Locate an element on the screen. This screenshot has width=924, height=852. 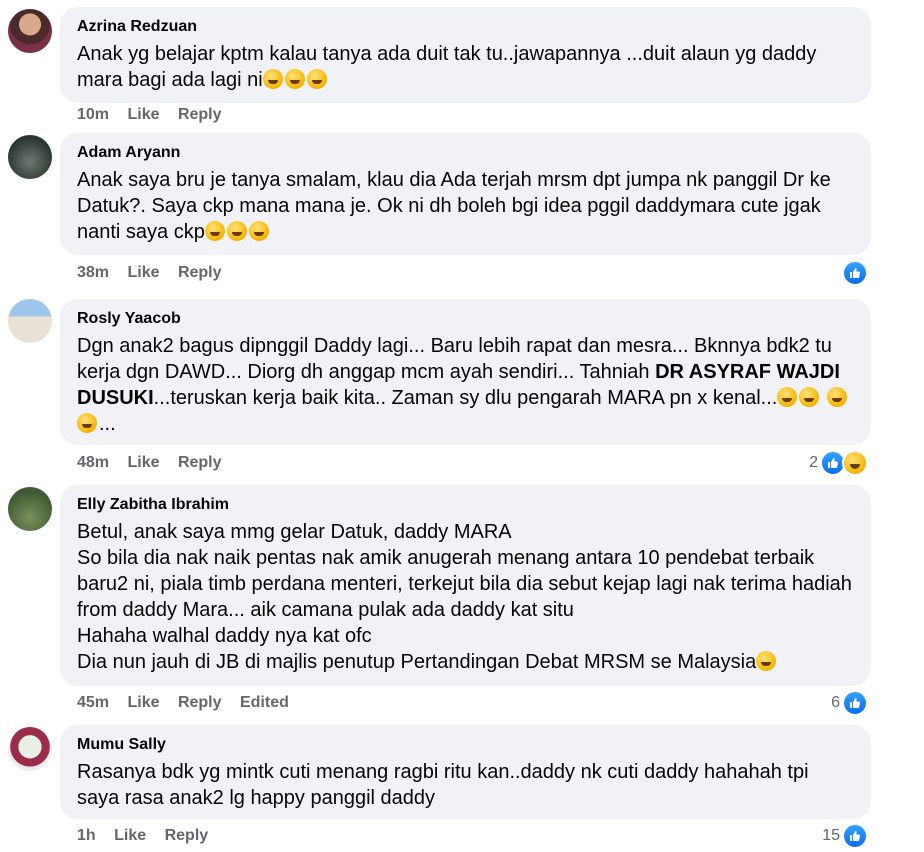
reaction-summary: 15 is located at coordinates (845, 836).